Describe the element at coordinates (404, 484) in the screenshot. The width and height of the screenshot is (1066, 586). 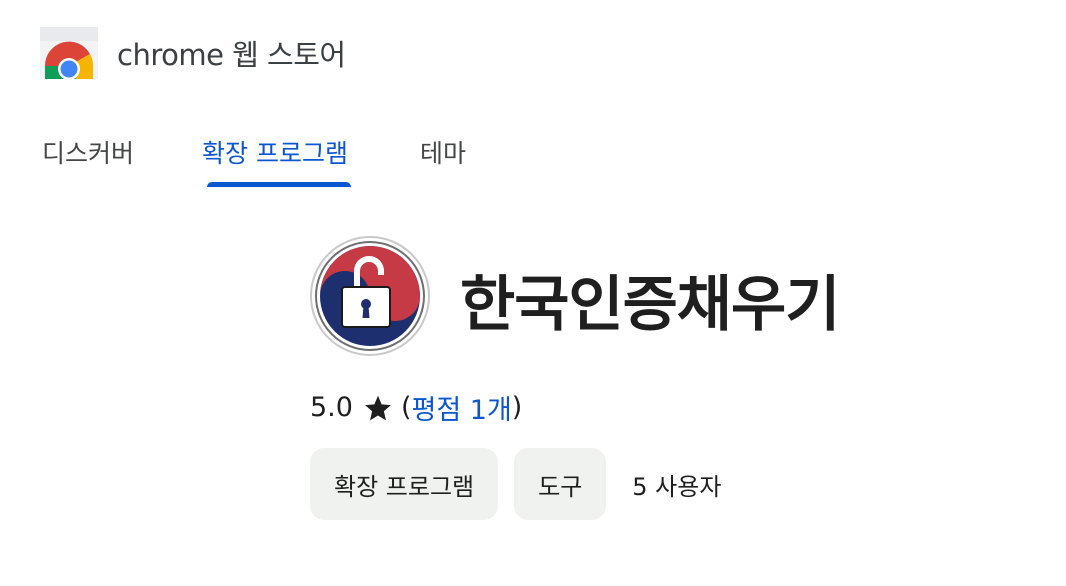
I see `chip-extension-category: 확장 프로그램` at that location.